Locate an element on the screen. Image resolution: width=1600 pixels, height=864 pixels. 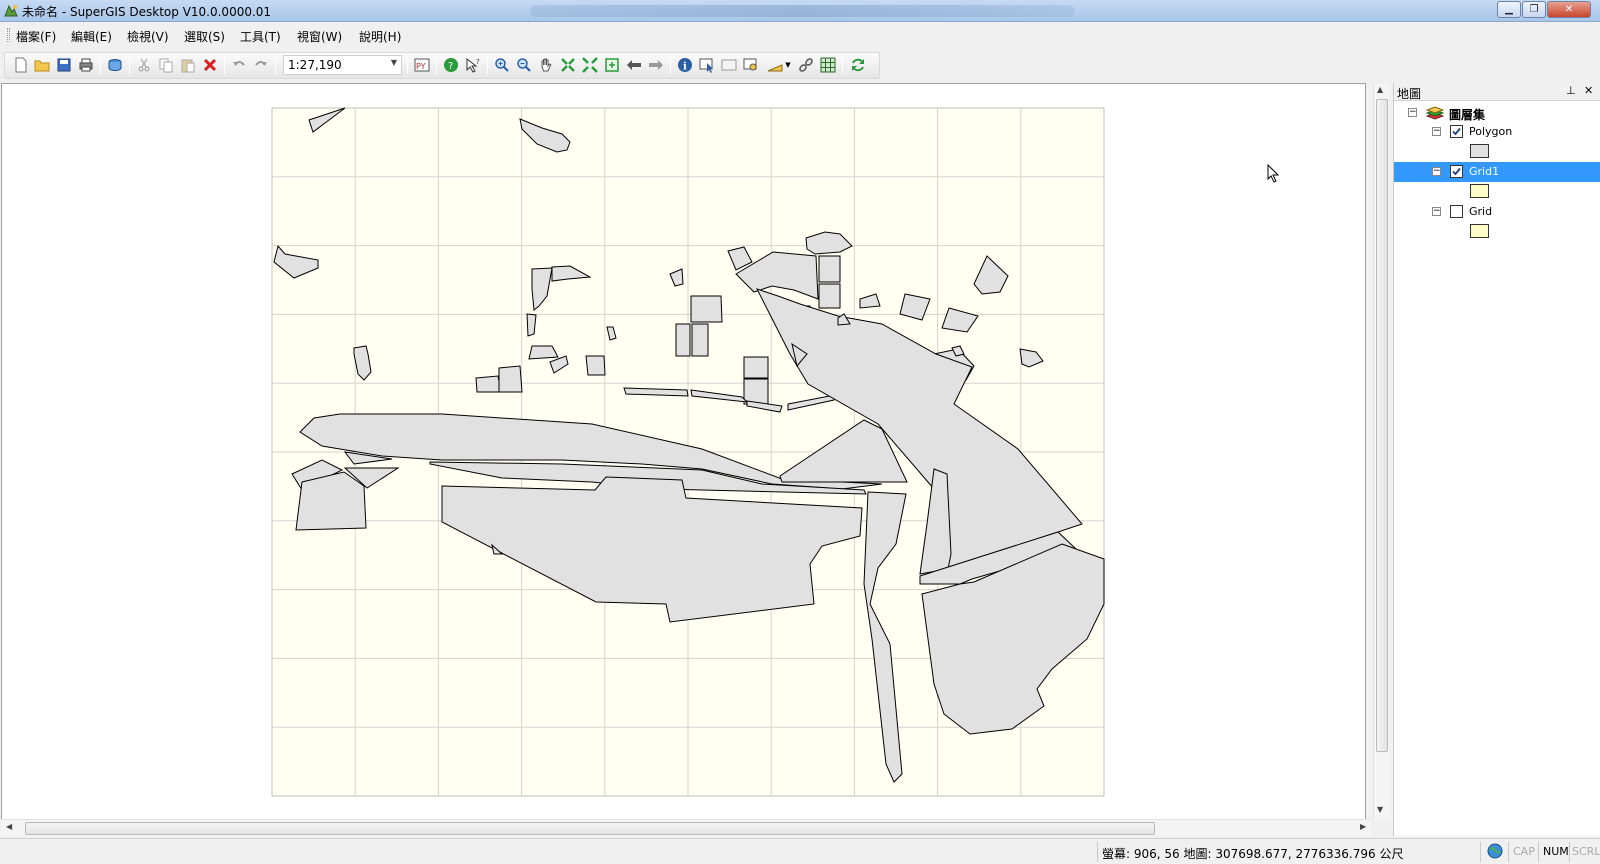
menu-file: 檔案(F) is located at coordinates (36, 36).